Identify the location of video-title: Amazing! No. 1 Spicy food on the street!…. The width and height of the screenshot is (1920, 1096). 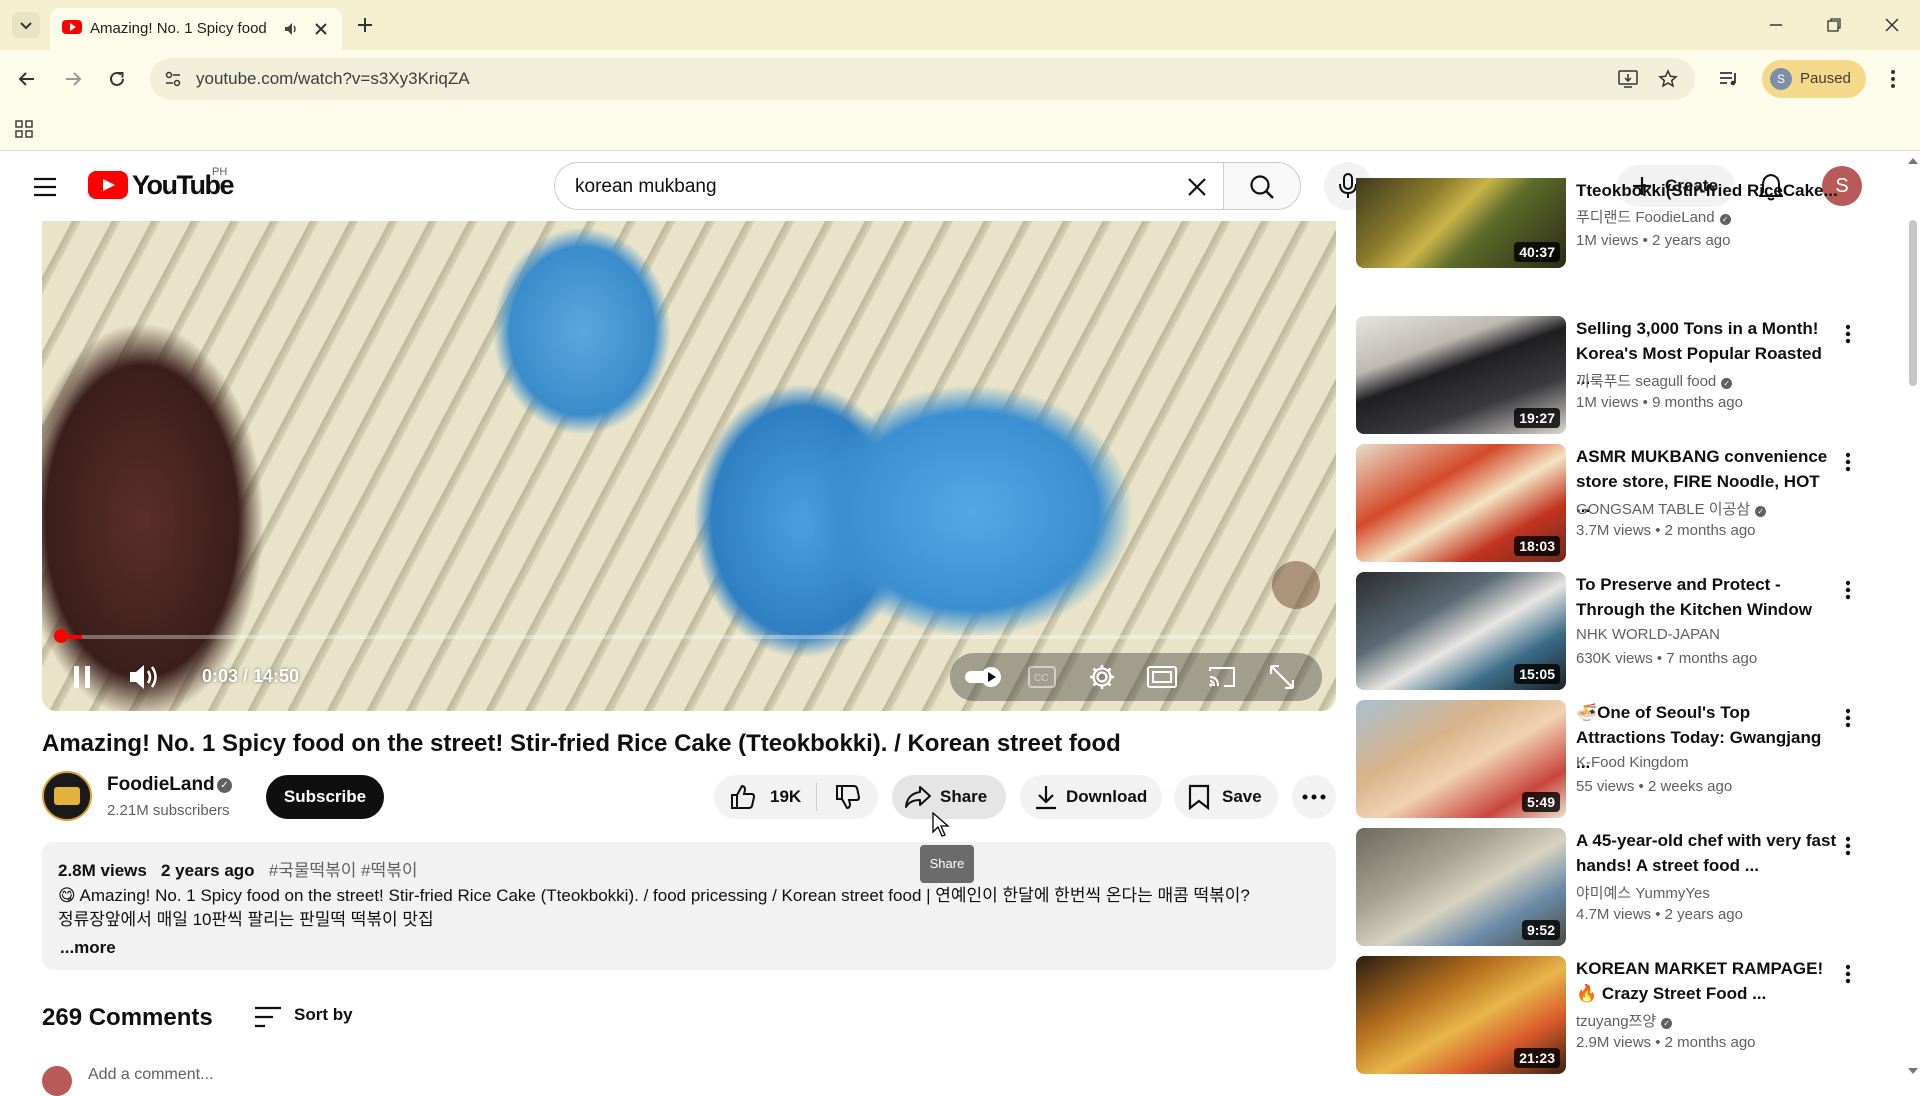
(581, 743).